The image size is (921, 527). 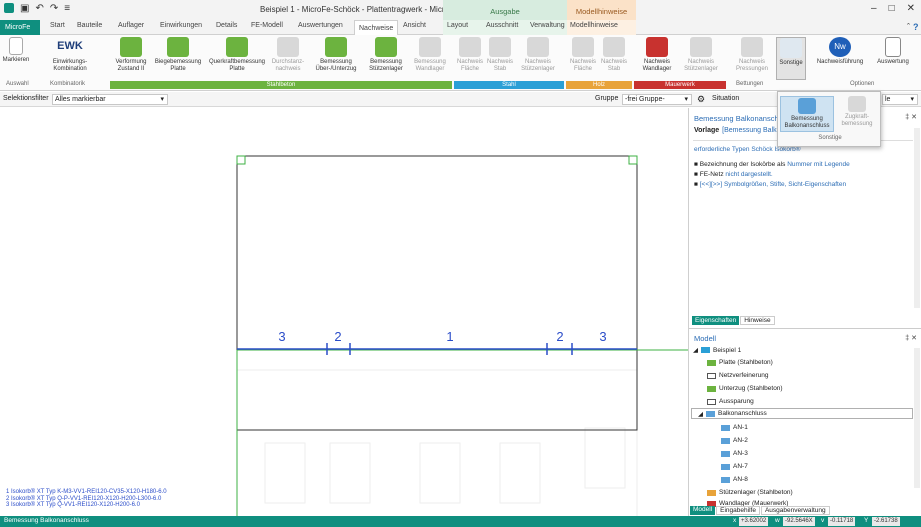 I want to click on tab-modell: Modell, so click(x=703, y=510).